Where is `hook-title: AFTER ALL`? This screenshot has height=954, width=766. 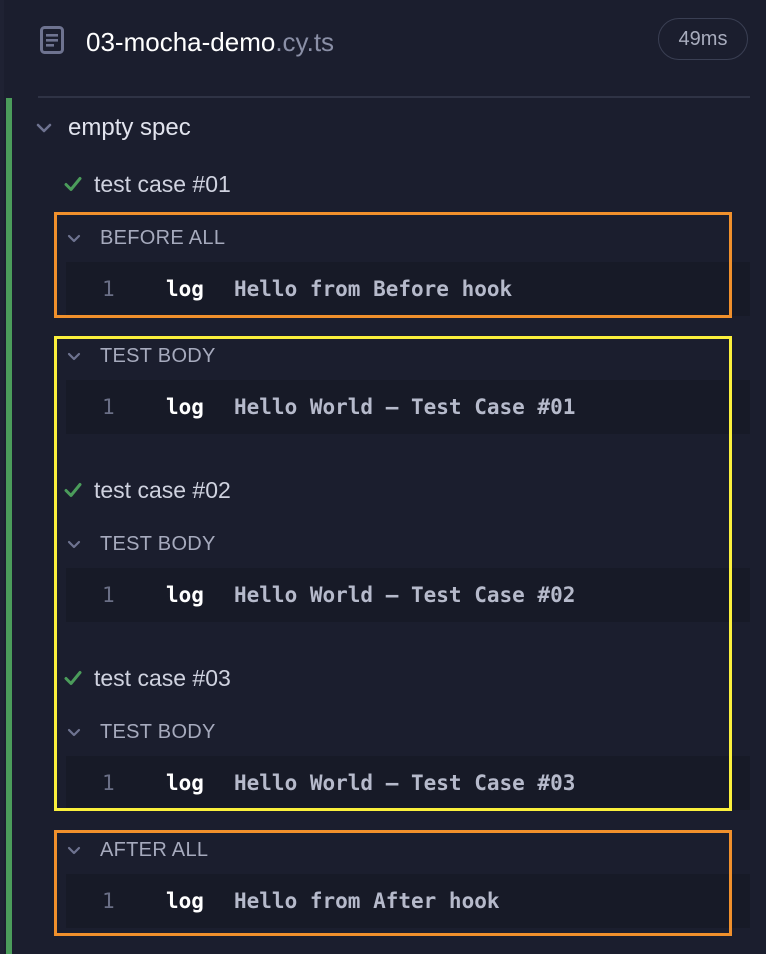 hook-title: AFTER ALL is located at coordinates (154, 849).